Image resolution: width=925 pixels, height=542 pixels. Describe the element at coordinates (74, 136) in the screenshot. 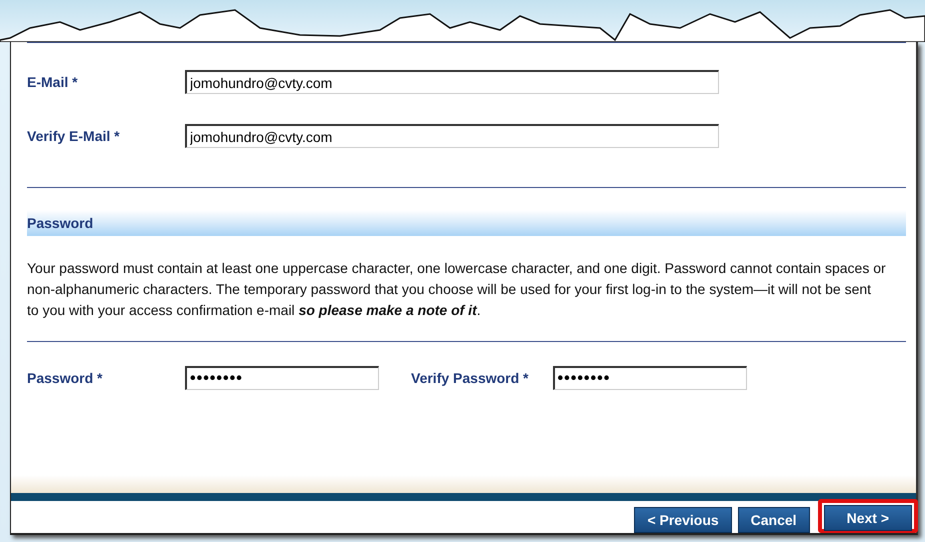

I see `field-label: Verify E-Mail *` at that location.